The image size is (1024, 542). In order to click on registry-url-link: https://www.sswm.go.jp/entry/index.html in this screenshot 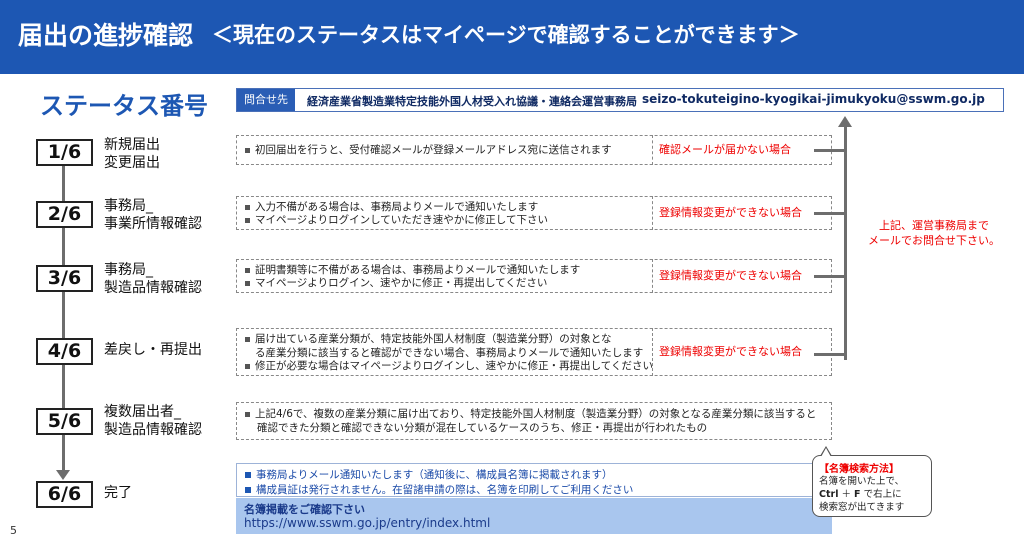, I will do `click(367, 523)`.